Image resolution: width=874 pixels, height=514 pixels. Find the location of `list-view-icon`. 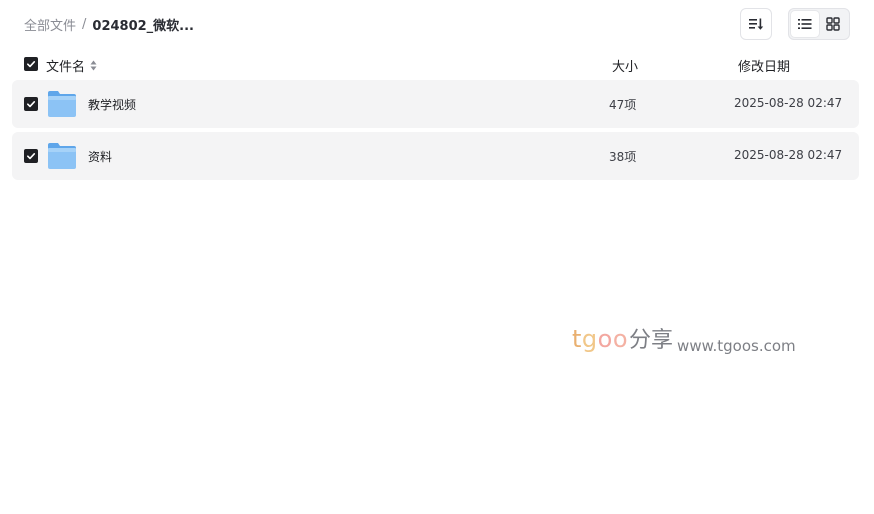

list-view-icon is located at coordinates (805, 24).